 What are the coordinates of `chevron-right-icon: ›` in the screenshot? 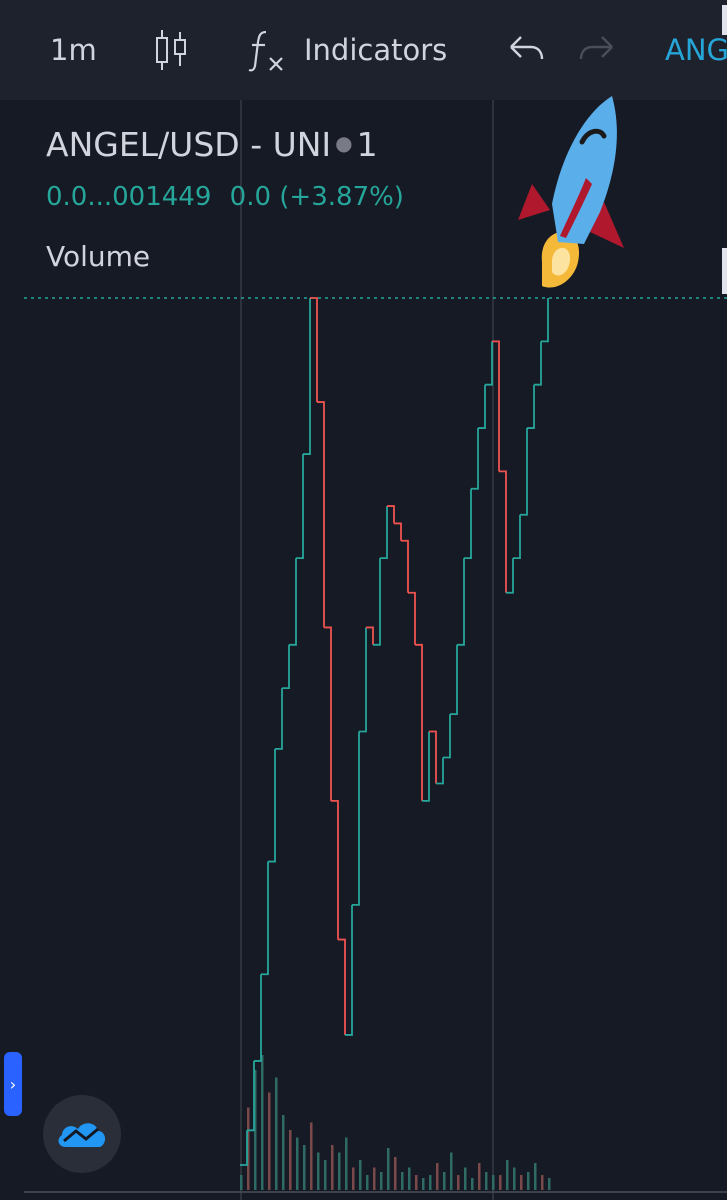 It's located at (13, 1084).